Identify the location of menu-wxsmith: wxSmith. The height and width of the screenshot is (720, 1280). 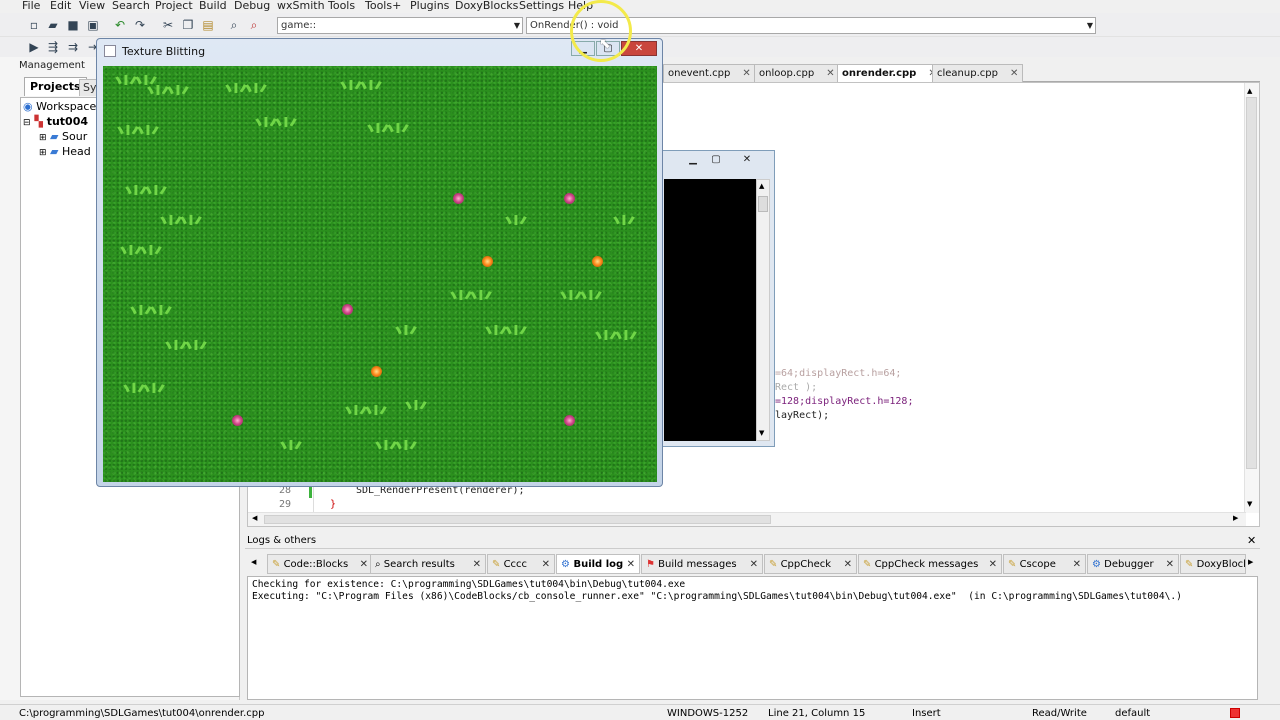
(301, 6).